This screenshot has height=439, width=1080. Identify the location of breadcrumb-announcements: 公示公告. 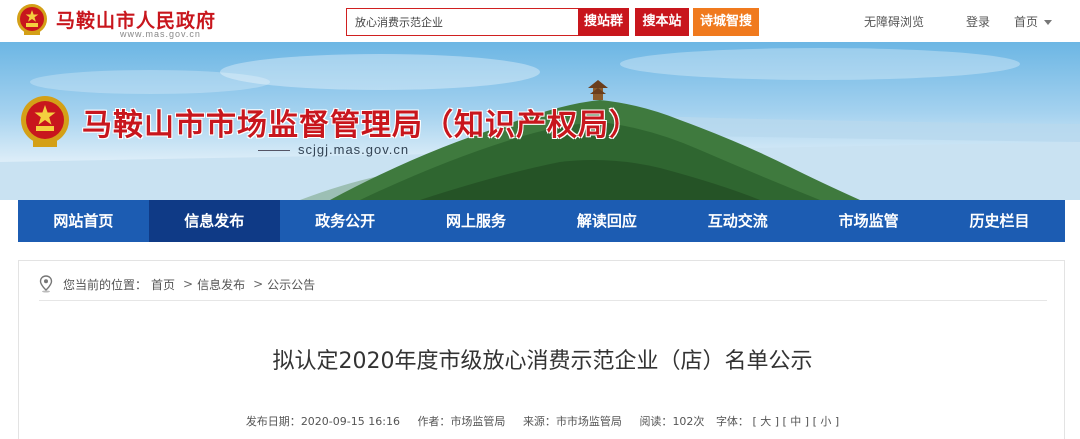
(291, 284).